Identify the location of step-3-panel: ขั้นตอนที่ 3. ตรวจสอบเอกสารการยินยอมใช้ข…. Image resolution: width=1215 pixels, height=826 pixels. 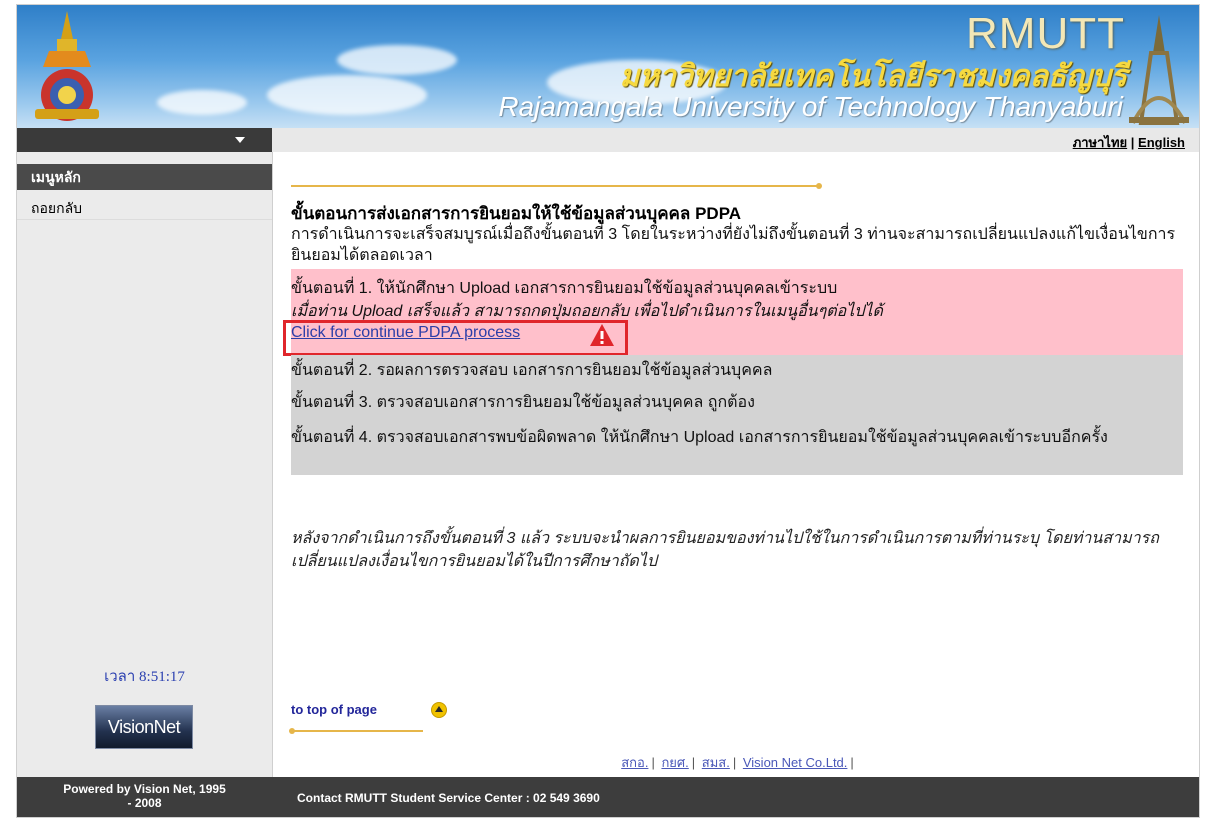
(737, 403).